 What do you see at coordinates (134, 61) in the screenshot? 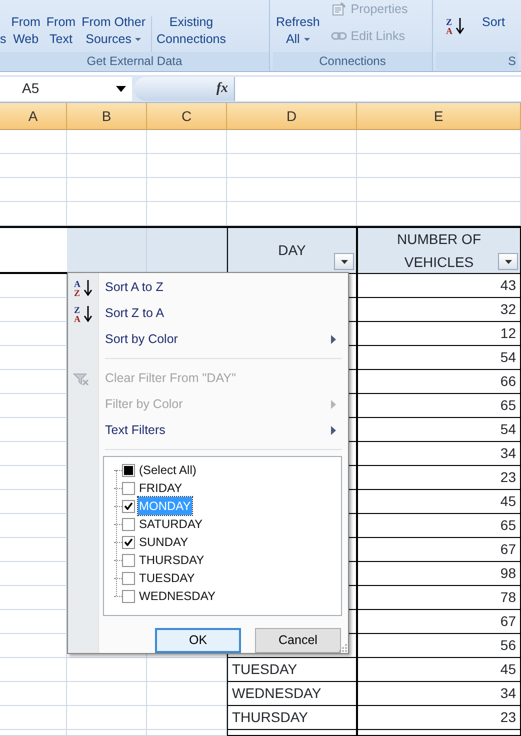
I see `group-label: Get External Data` at bounding box center [134, 61].